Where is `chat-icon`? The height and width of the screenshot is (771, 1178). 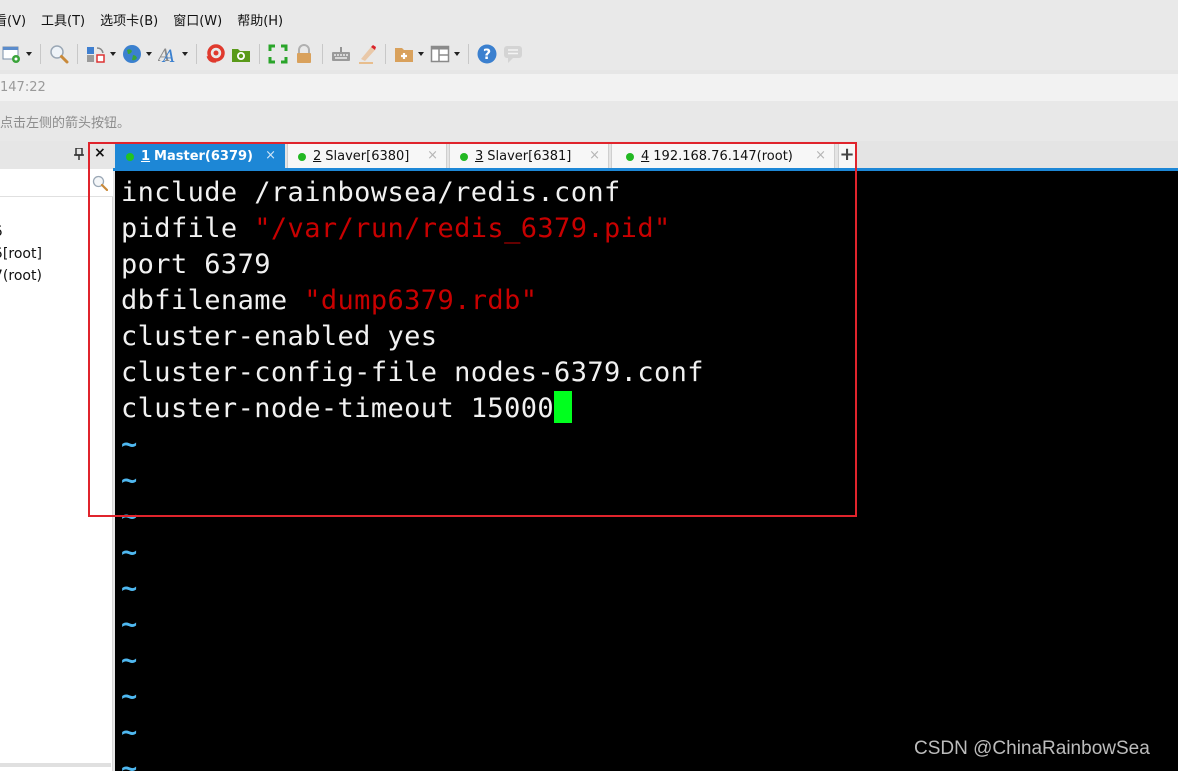
chat-icon is located at coordinates (513, 54).